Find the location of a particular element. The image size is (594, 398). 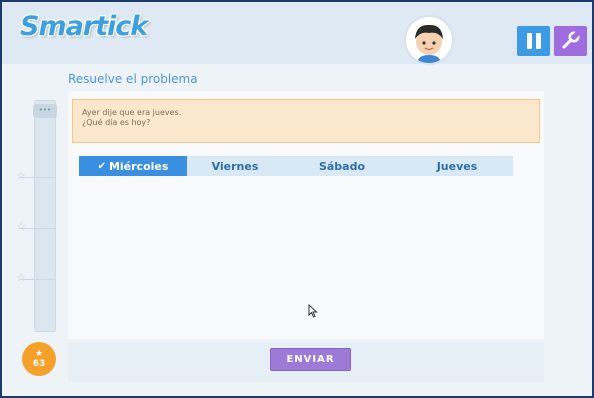

option-jueves: Jueves is located at coordinates (457, 166).